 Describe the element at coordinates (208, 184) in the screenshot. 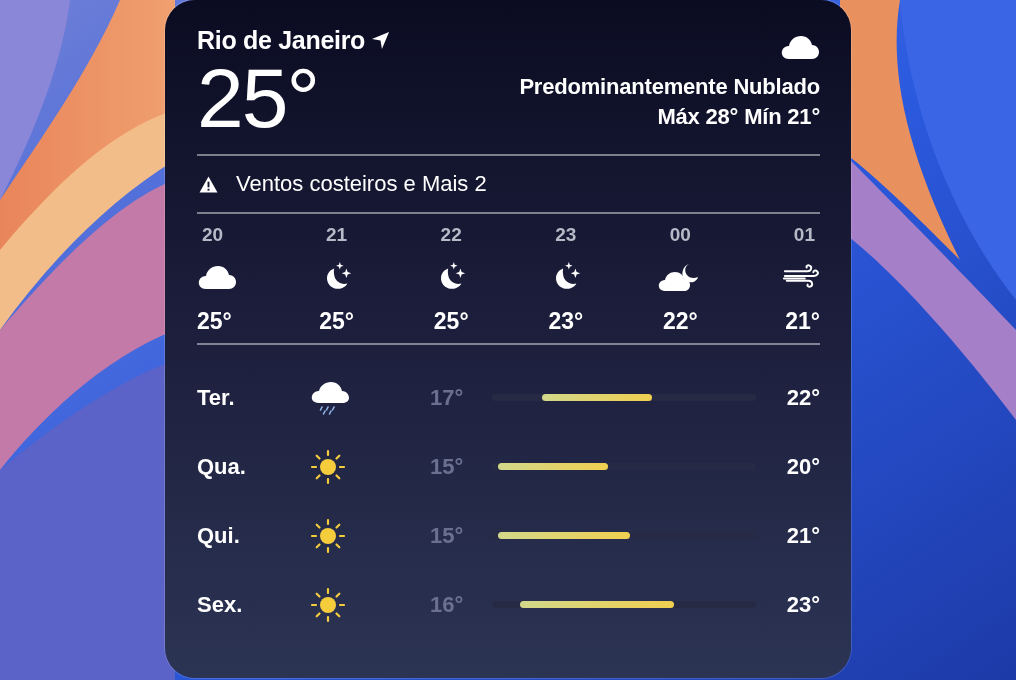

I see `warning-icon` at that location.